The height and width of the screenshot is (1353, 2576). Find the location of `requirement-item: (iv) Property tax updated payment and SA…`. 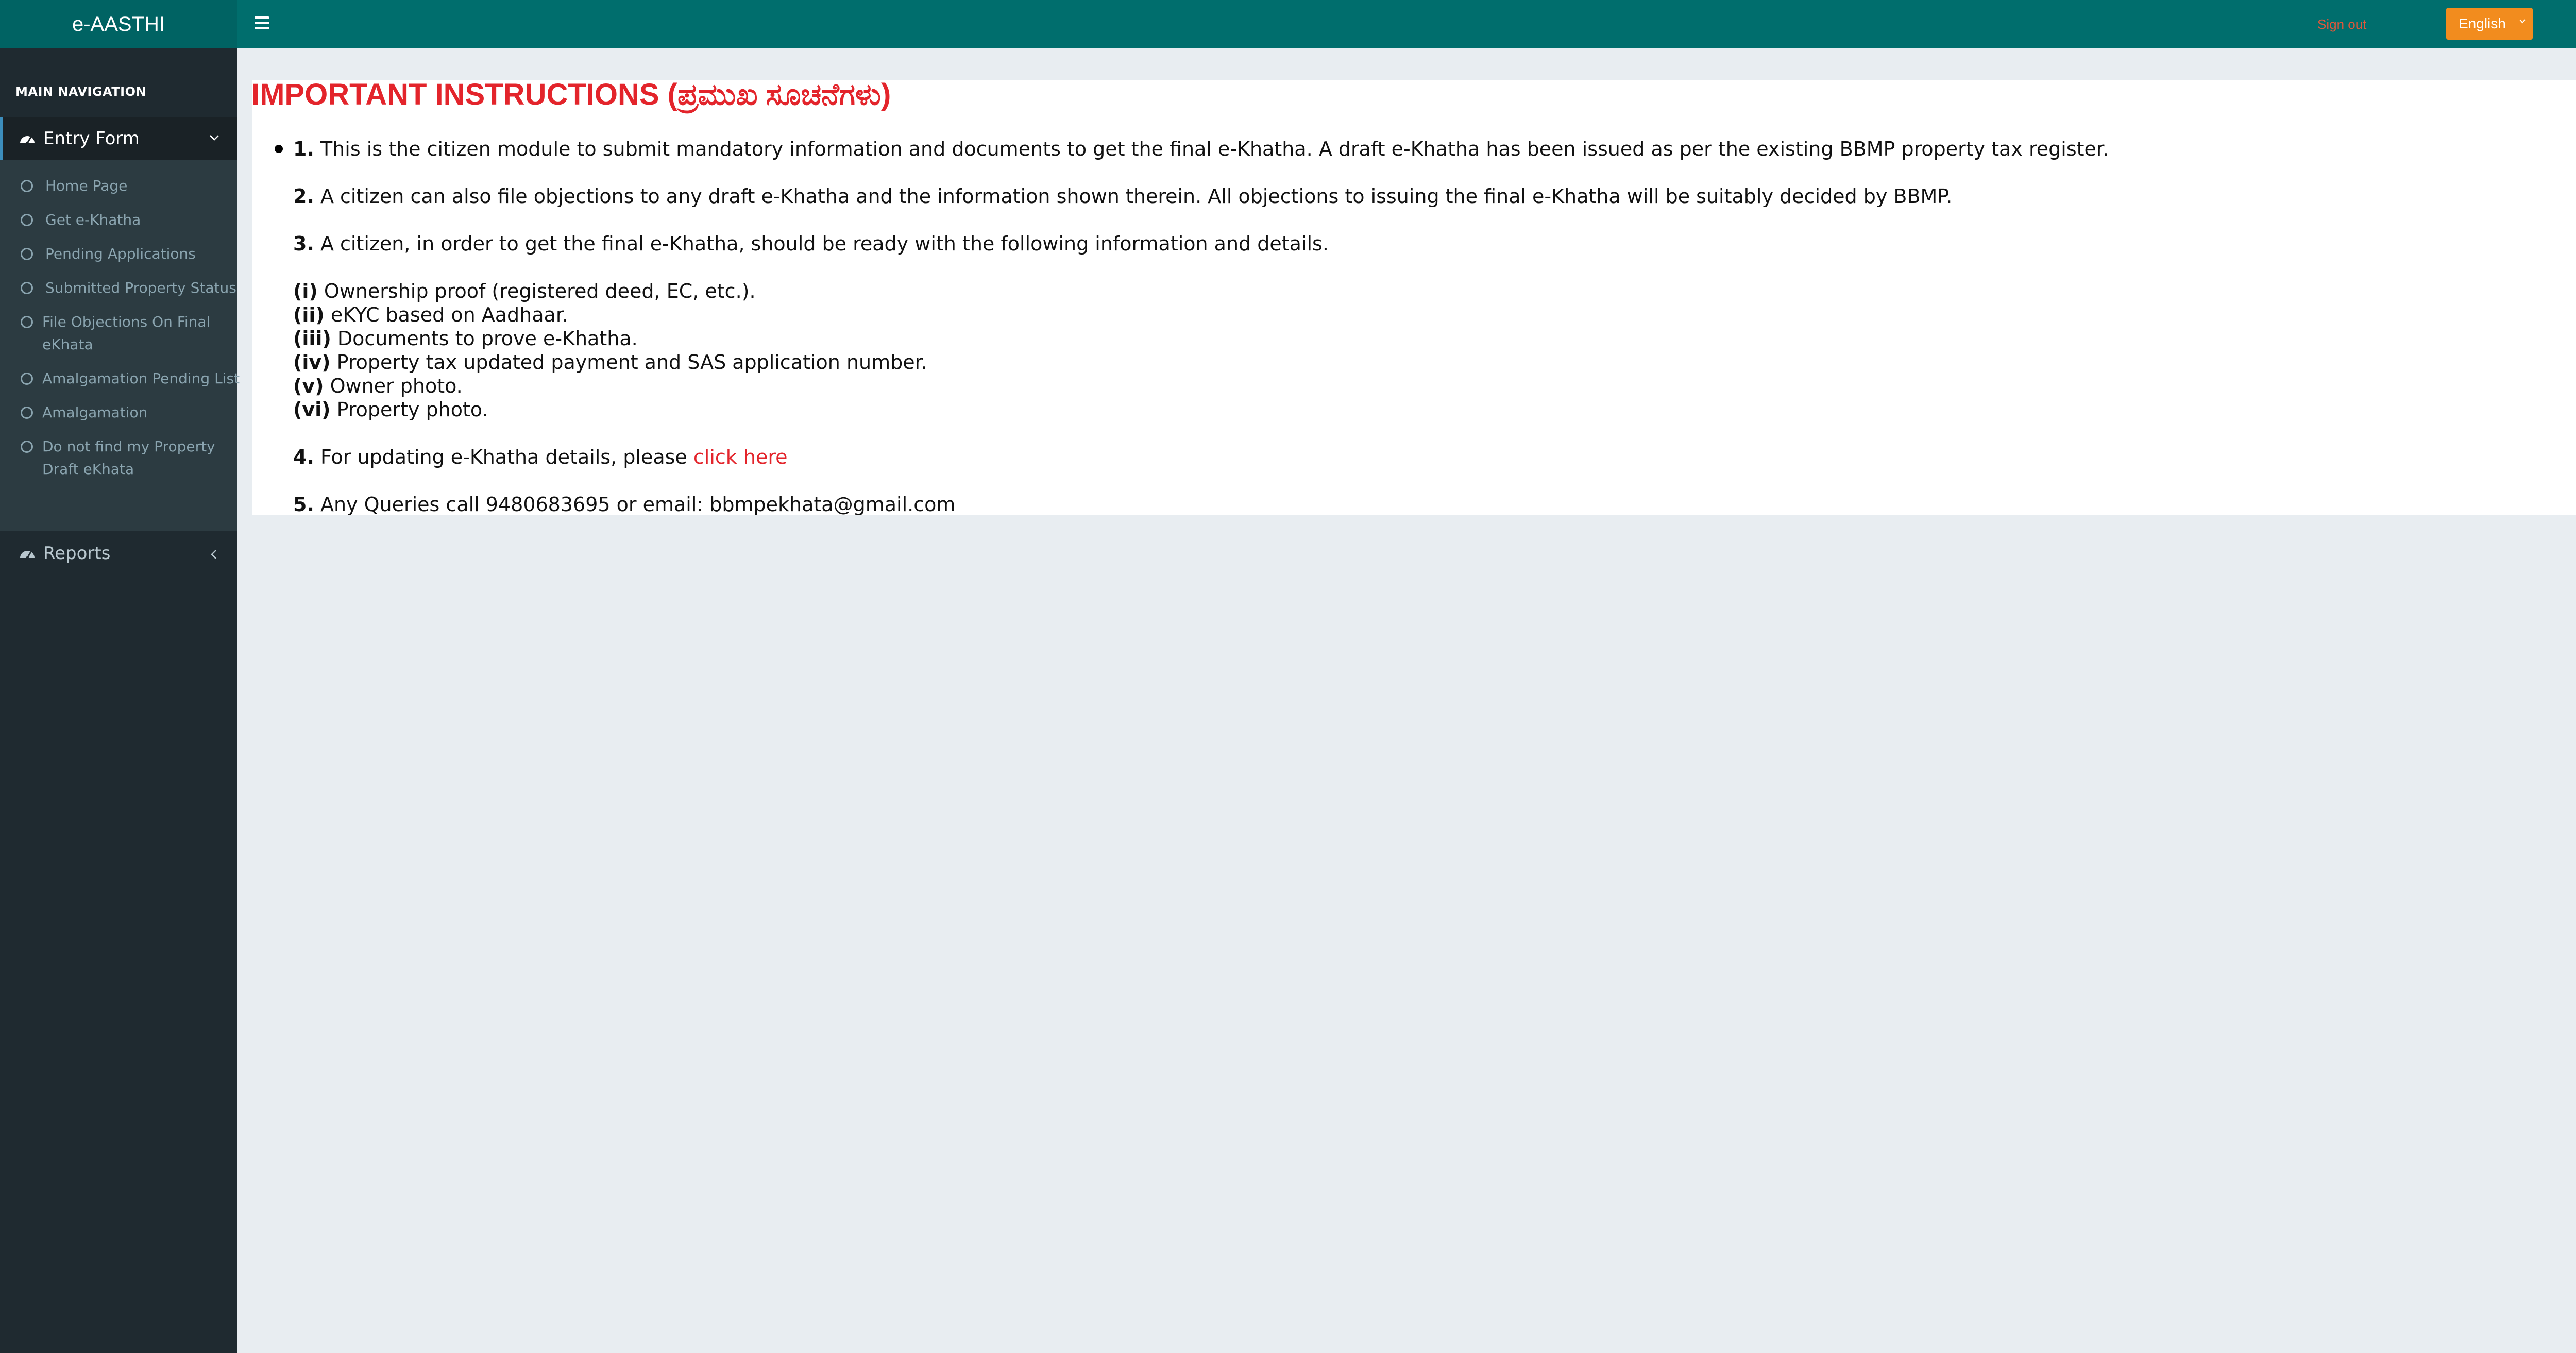

requirement-item: (iv) Property tax updated payment and SA… is located at coordinates (610, 362).